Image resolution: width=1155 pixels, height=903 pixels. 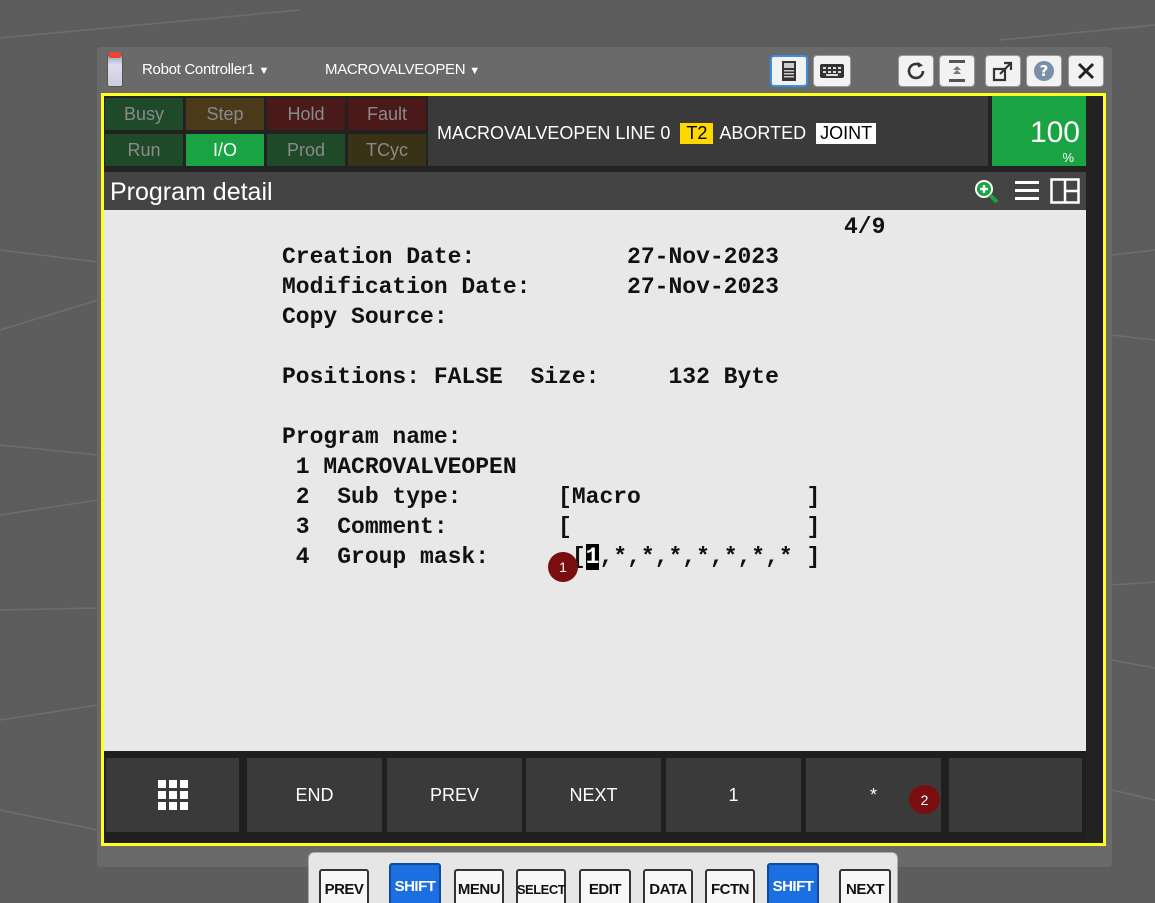 I want to click on f1-end-button: END, so click(x=314, y=795).